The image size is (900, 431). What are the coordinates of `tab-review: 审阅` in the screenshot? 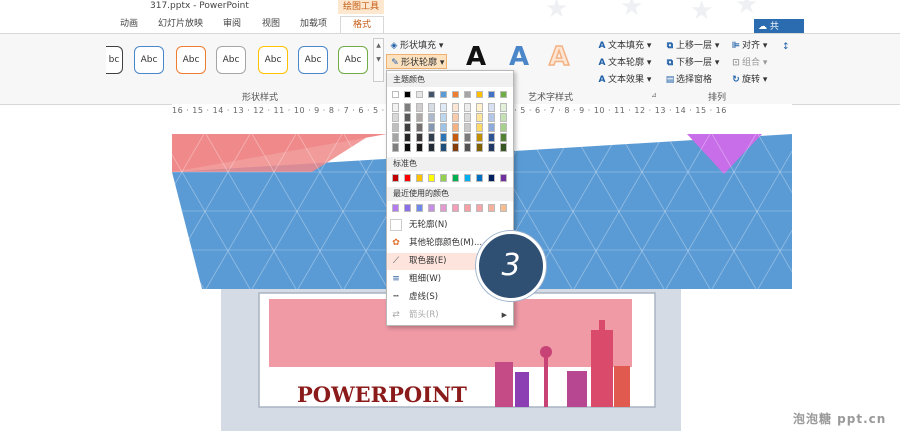 It's located at (232, 24).